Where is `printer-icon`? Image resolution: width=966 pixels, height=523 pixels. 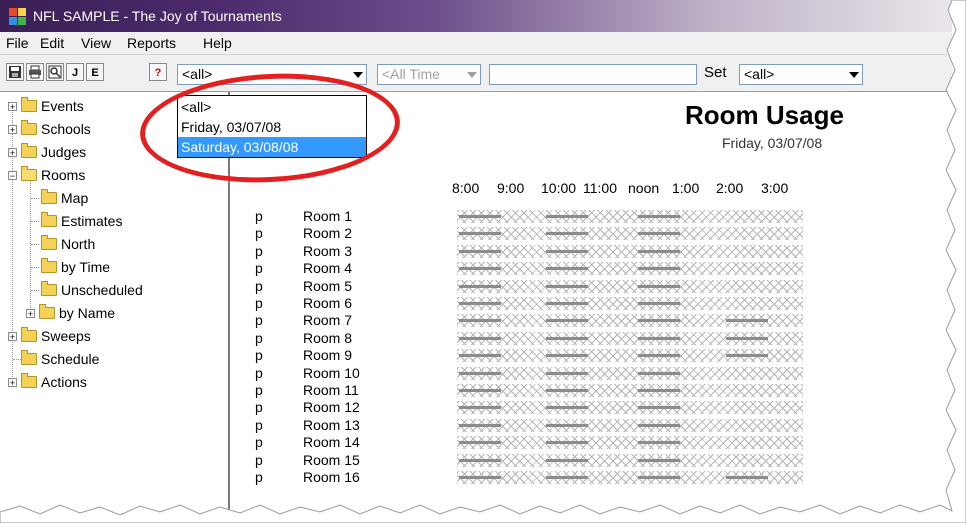 printer-icon is located at coordinates (35, 72).